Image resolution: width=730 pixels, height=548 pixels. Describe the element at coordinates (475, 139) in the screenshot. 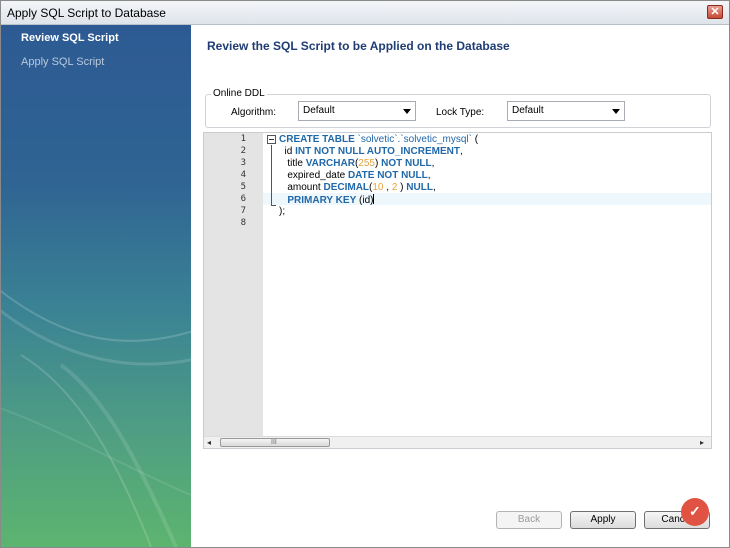

I see `code-token: (` at that location.